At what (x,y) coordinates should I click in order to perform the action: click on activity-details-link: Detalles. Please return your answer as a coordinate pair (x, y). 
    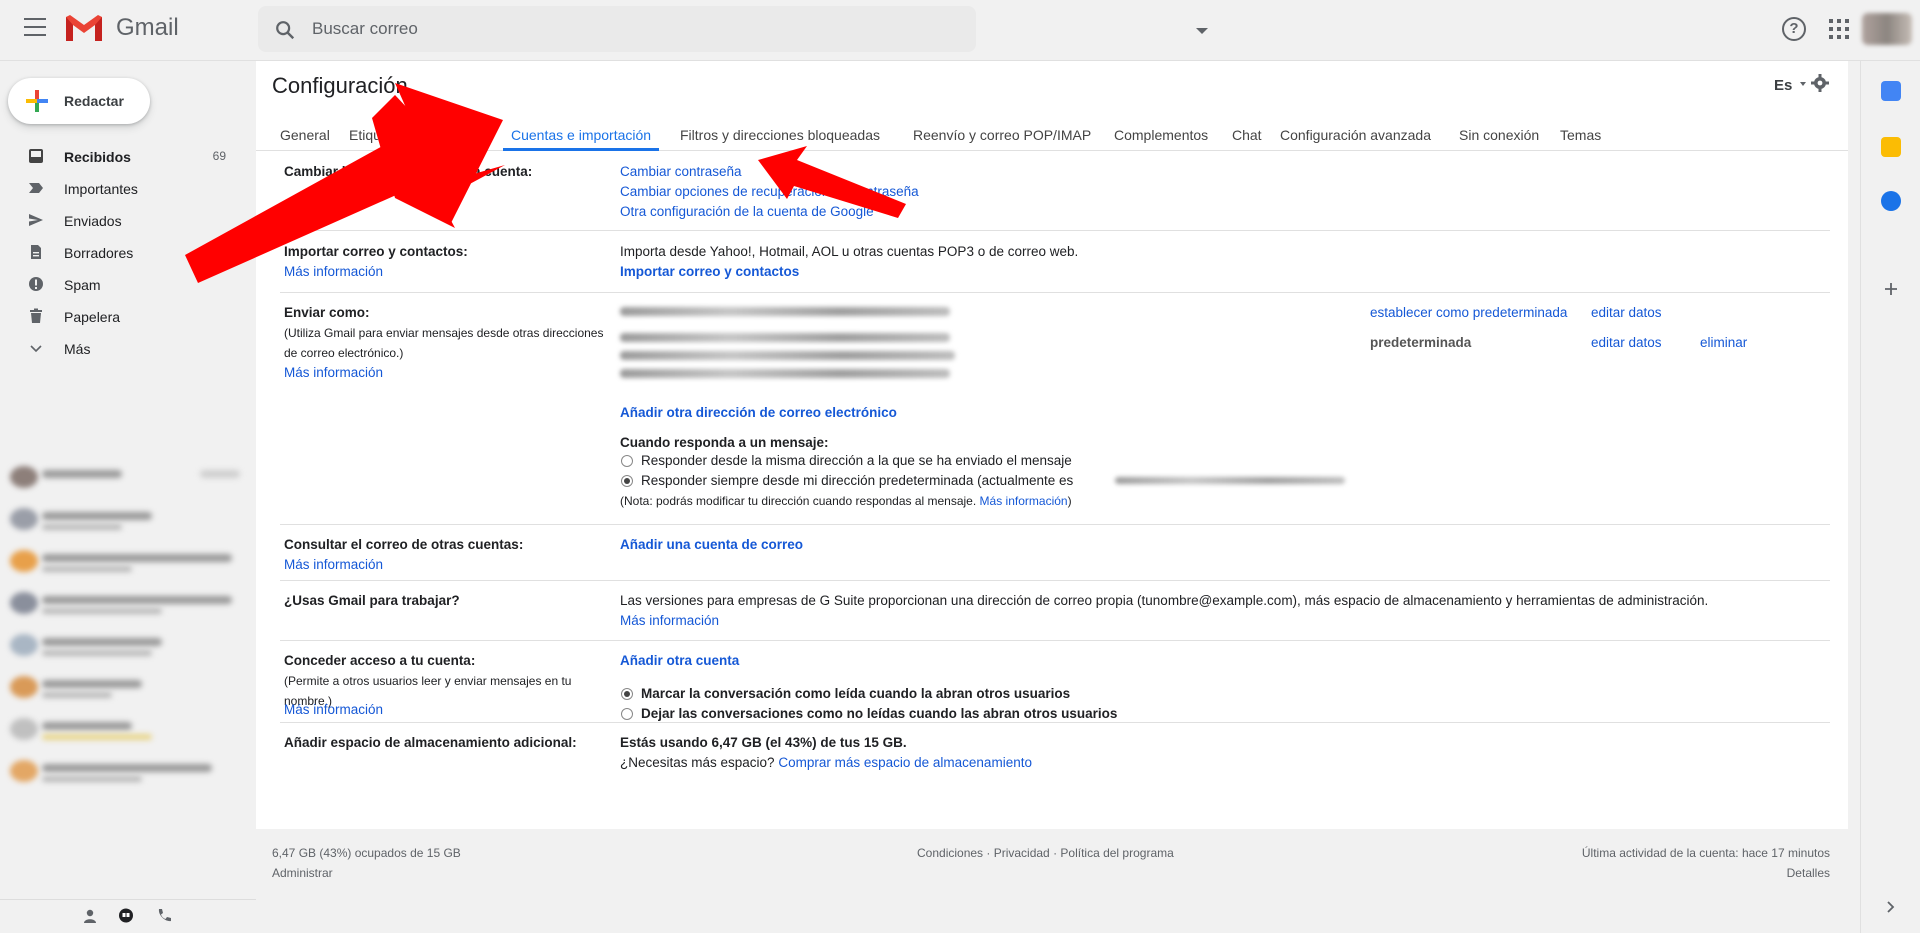
    Looking at the image, I should click on (1808, 873).